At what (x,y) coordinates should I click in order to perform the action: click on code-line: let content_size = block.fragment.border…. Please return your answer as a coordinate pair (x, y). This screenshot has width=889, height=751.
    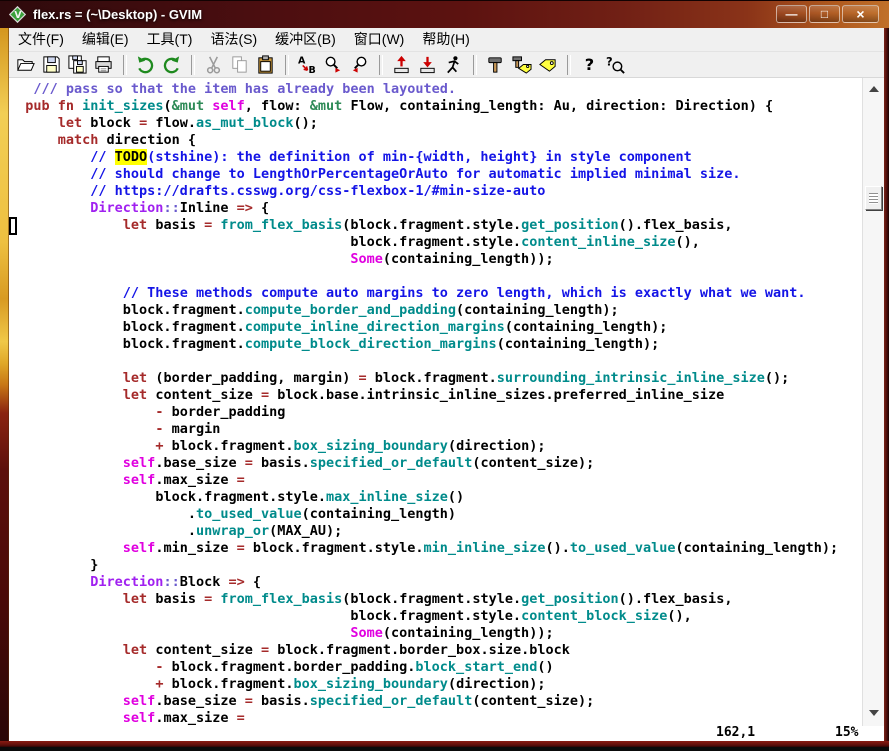
    Looking at the image, I should click on (346, 650).